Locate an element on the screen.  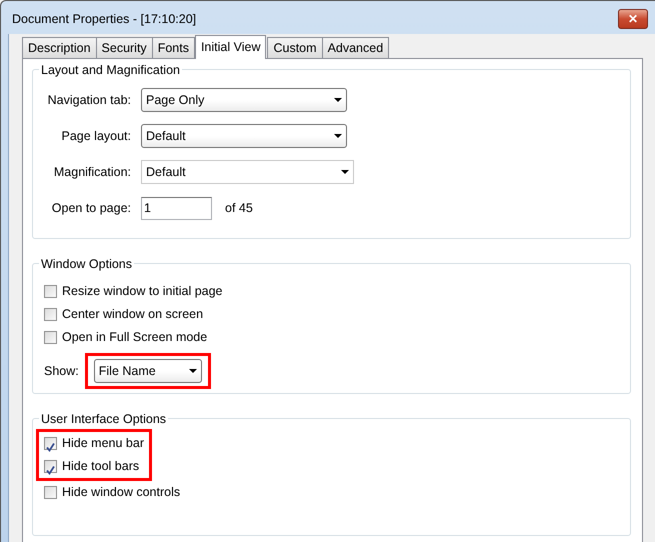
field-label: Page layout: is located at coordinates (96, 136).